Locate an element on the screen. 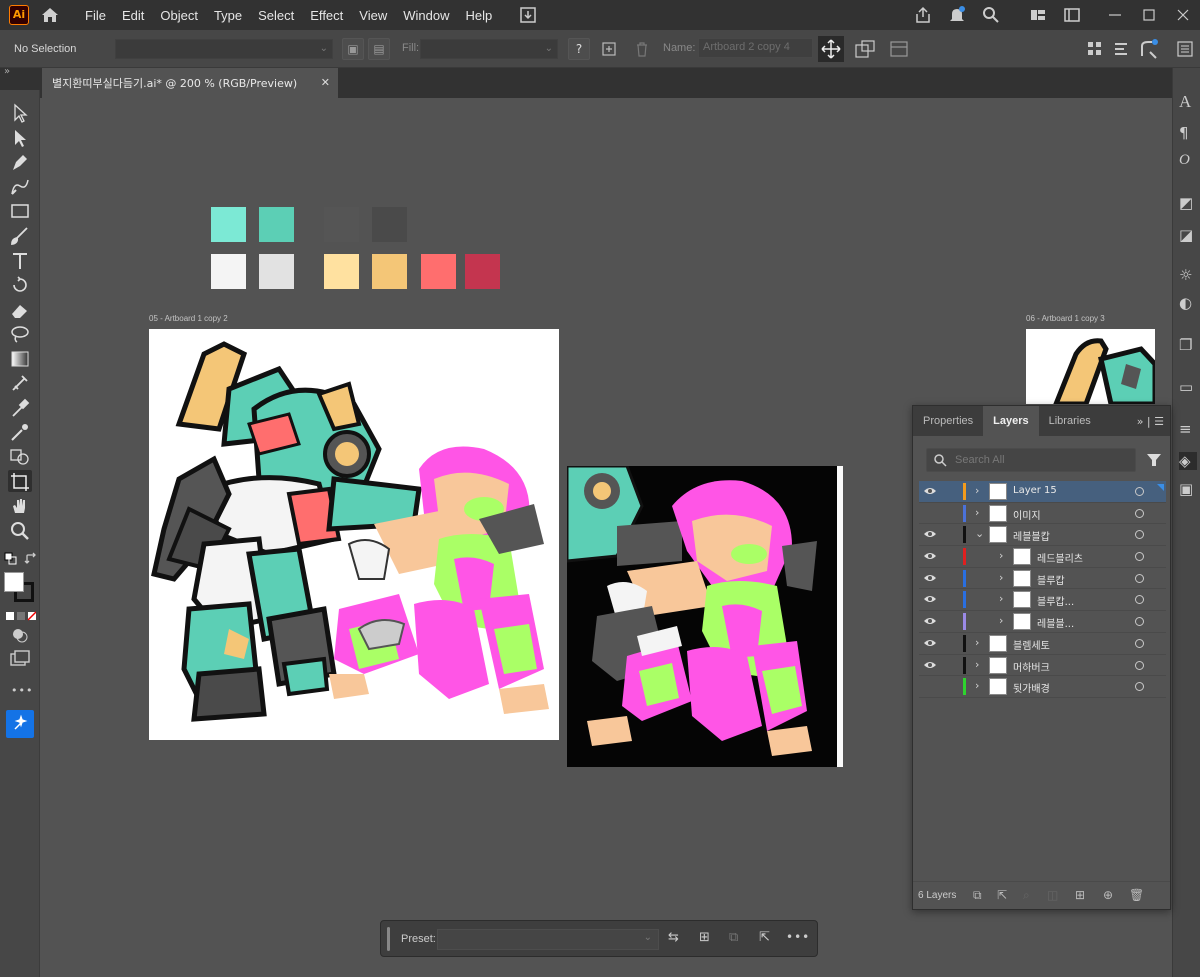  delete-layer-icon: 🗑 is located at coordinates (1136, 895).